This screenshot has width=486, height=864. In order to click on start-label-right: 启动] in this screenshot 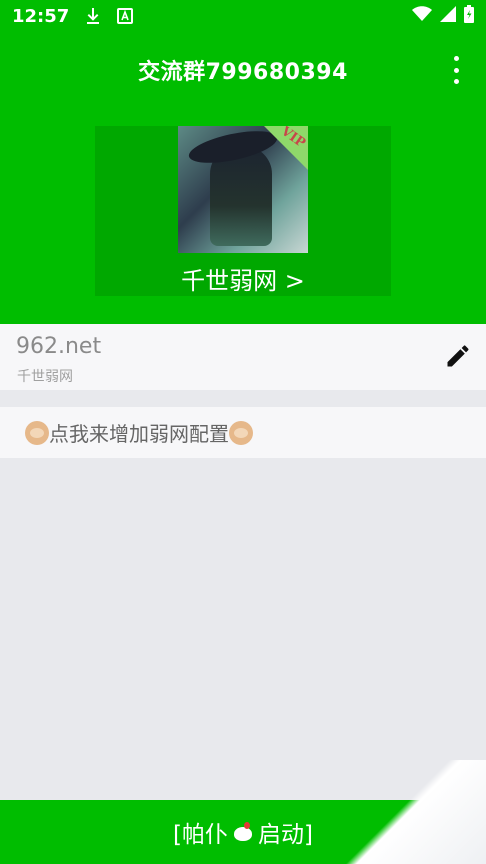, I will do `click(285, 835)`.